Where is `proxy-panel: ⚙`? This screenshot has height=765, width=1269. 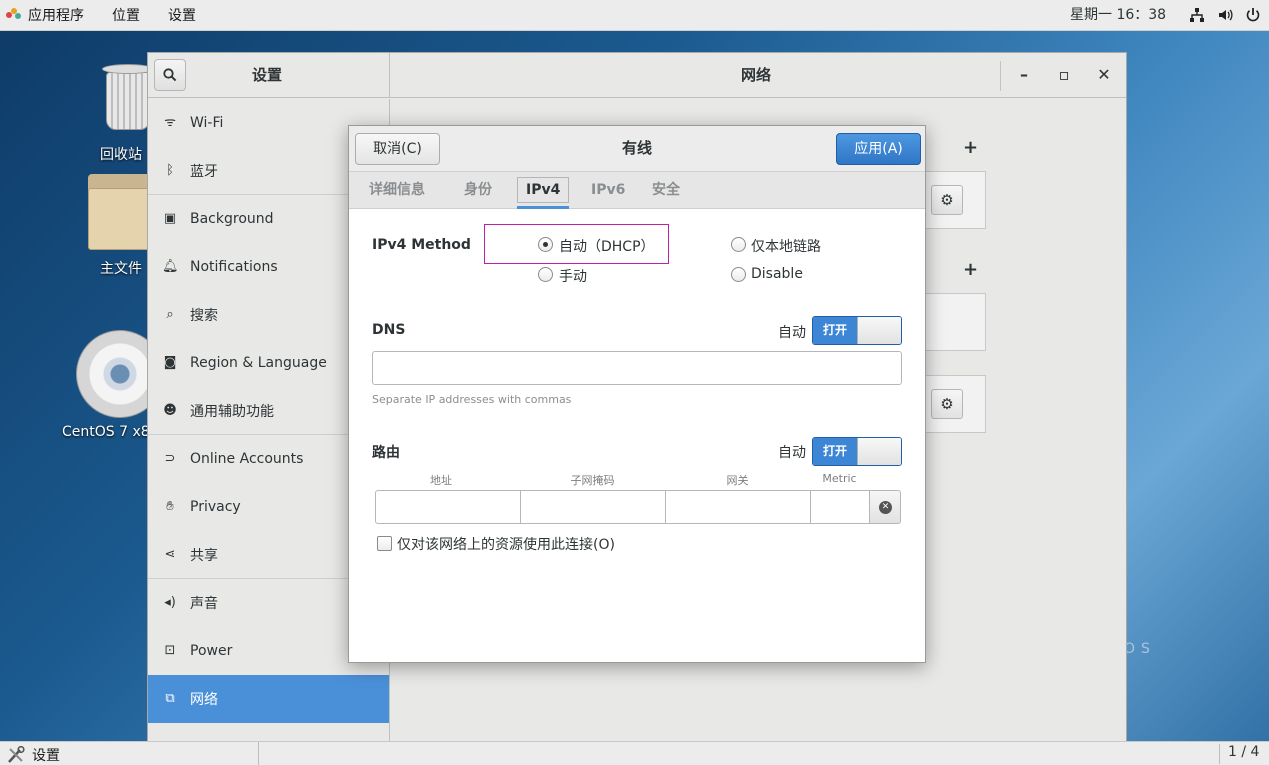 proxy-panel: ⚙ is located at coordinates (953, 404).